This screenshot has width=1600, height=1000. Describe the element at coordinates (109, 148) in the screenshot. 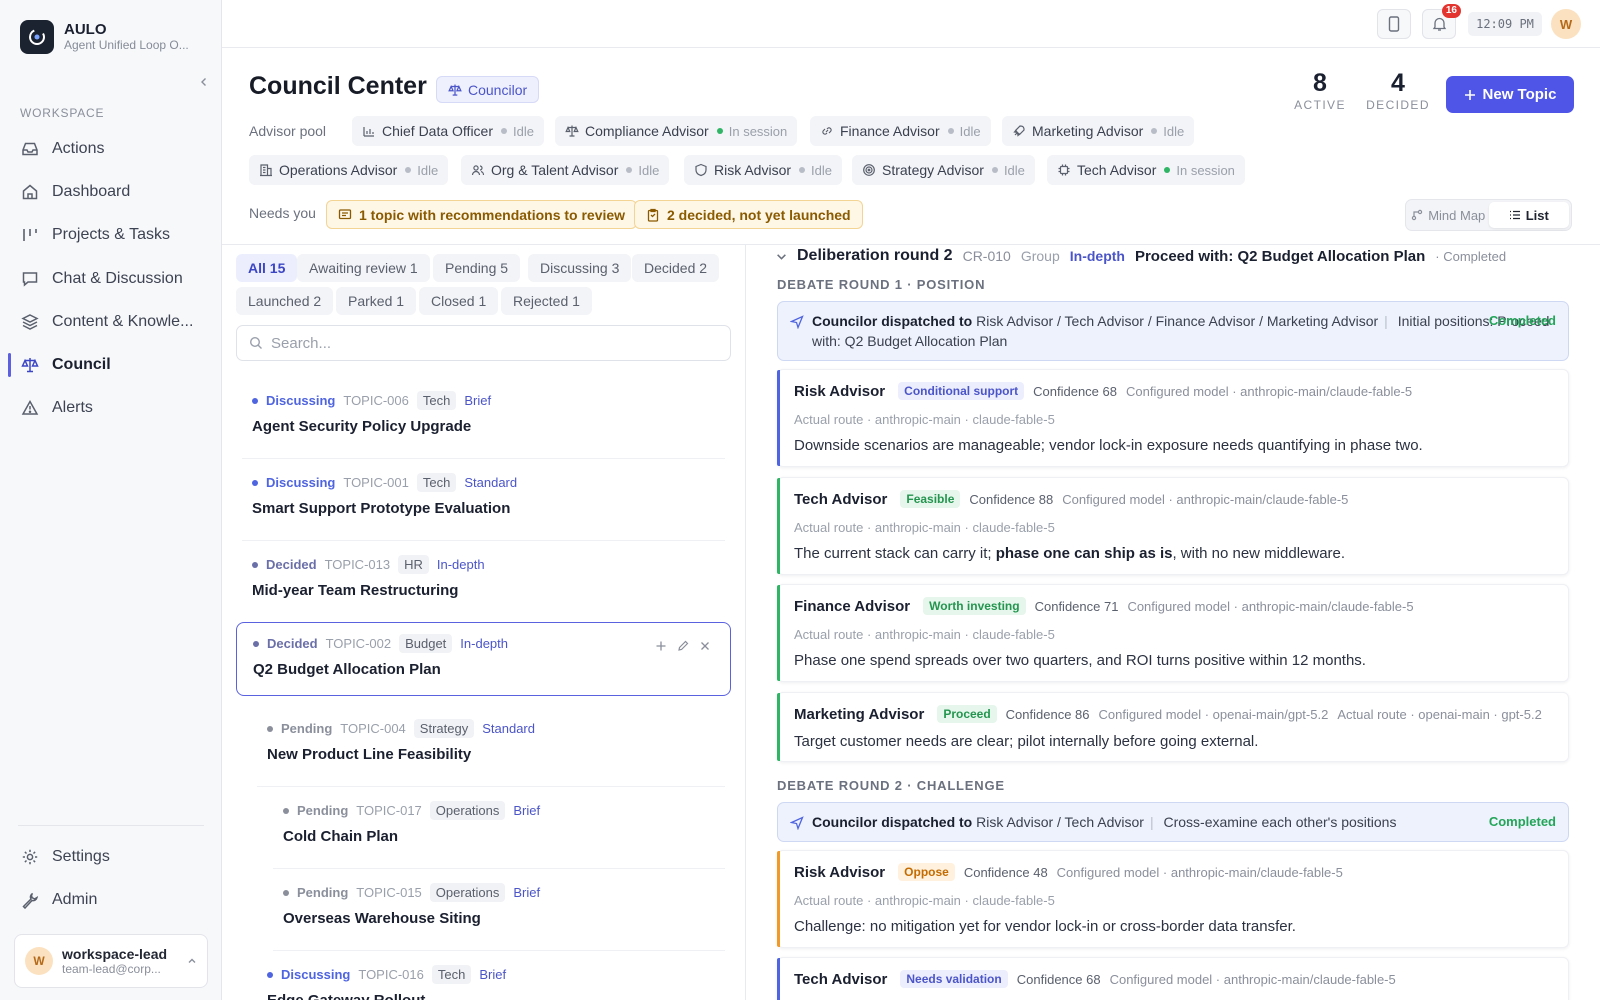

I see `sidebar-item-actions: Actions` at that location.